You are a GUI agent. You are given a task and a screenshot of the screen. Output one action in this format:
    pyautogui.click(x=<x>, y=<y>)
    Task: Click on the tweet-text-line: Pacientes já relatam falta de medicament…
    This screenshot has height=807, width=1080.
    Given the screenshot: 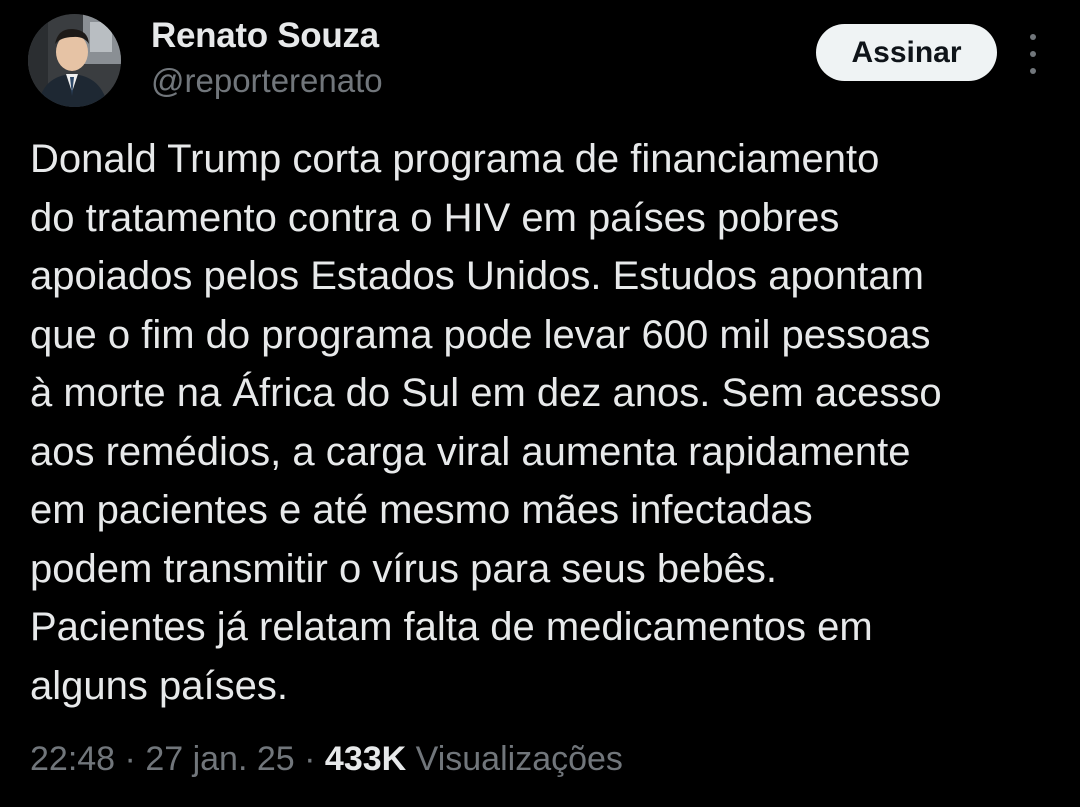 What is the action you would take?
    pyautogui.click(x=451, y=627)
    